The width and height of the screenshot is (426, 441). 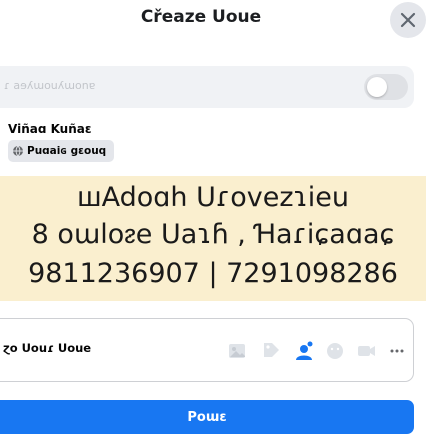 I want to click on photo-icon, so click(x=237, y=351).